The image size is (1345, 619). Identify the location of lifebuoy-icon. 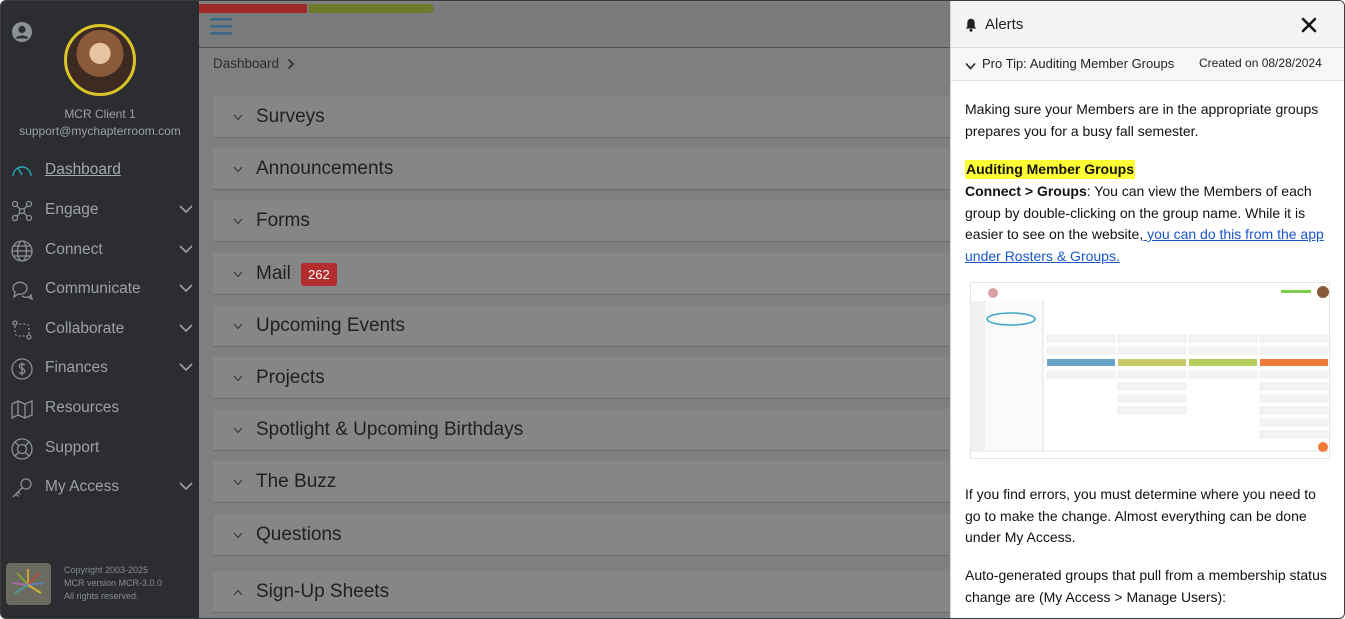
(22, 449).